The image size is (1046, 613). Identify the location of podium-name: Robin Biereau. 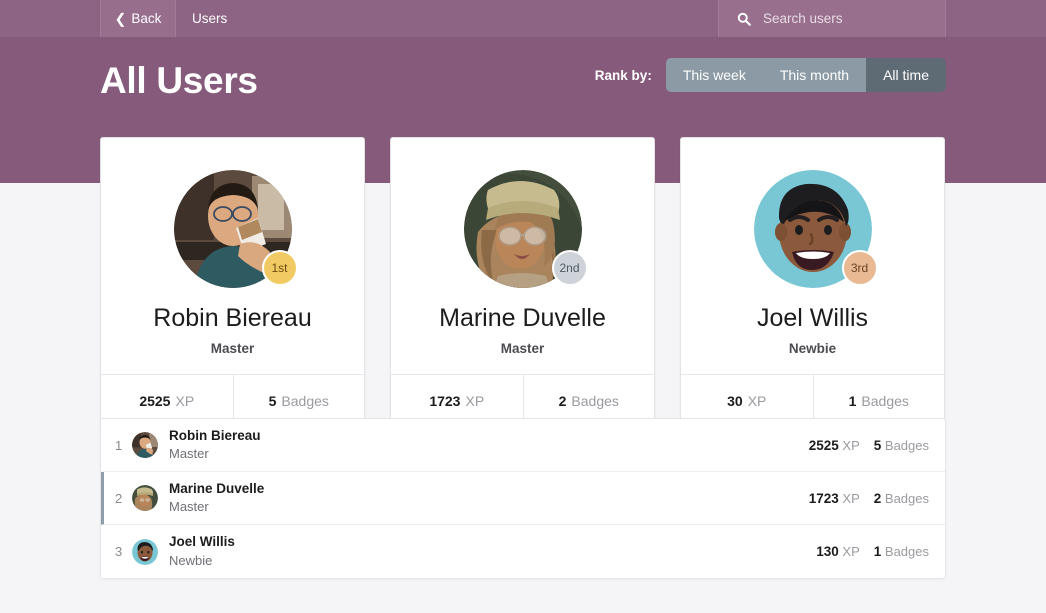
(232, 318).